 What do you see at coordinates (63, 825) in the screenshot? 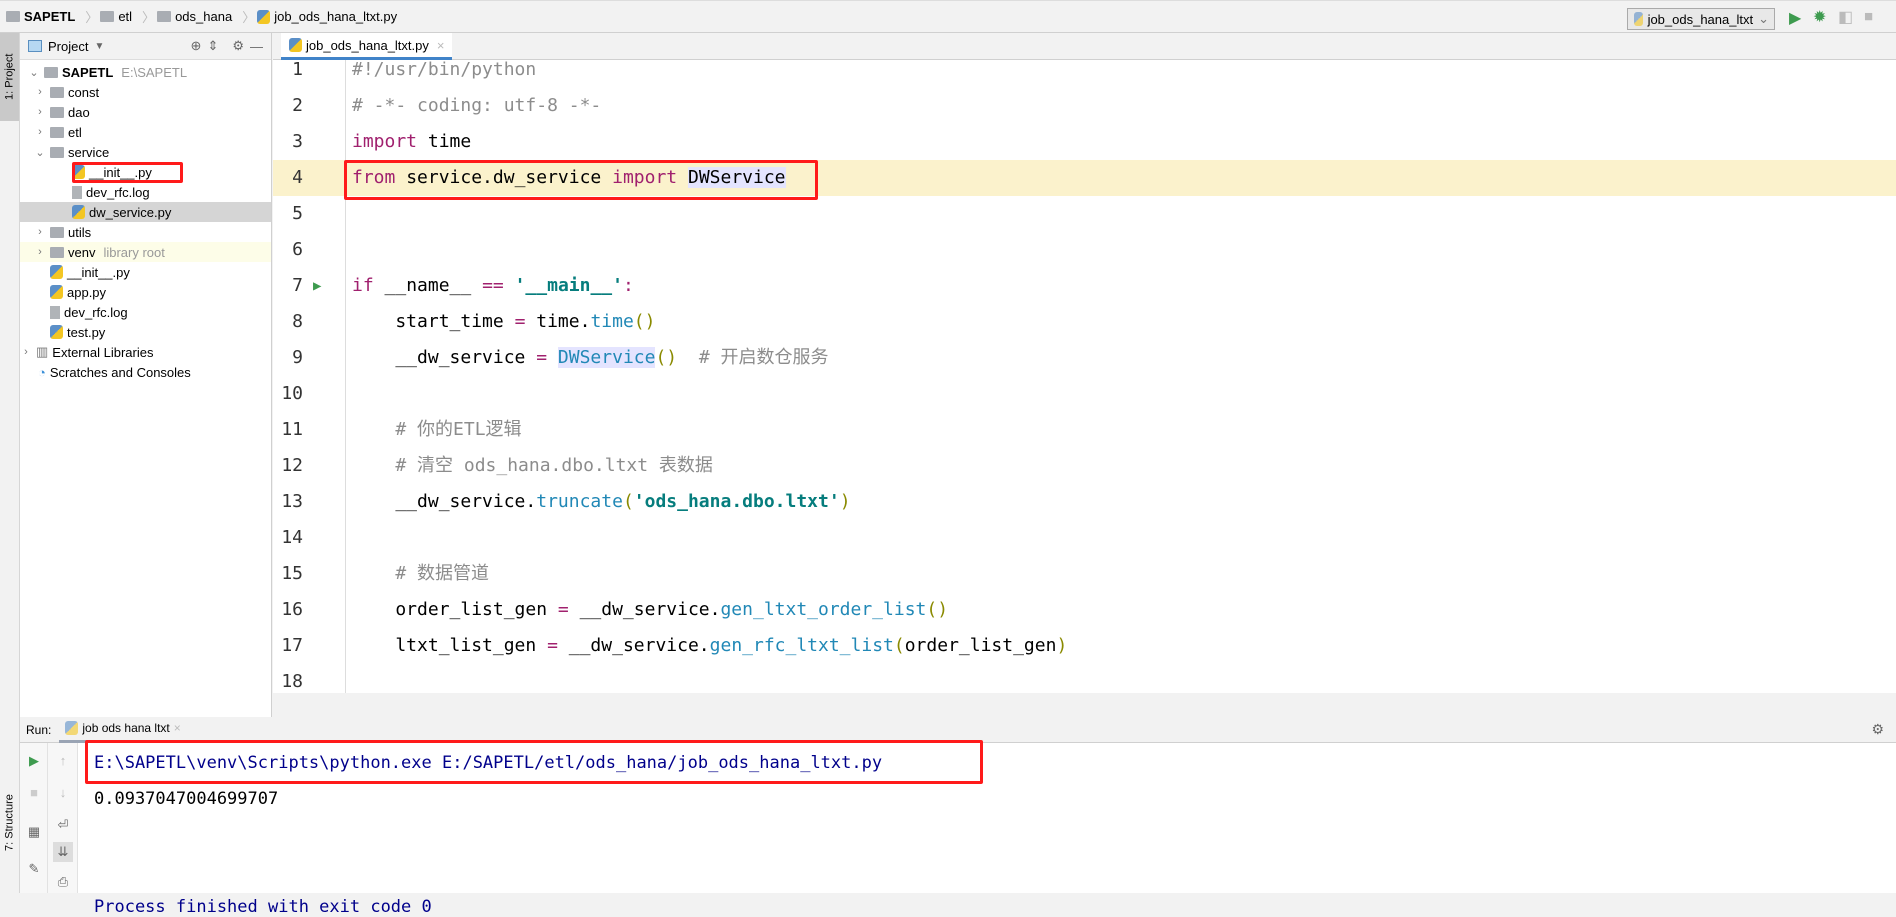
I see `soft-wrap-icon: ⏎` at bounding box center [63, 825].